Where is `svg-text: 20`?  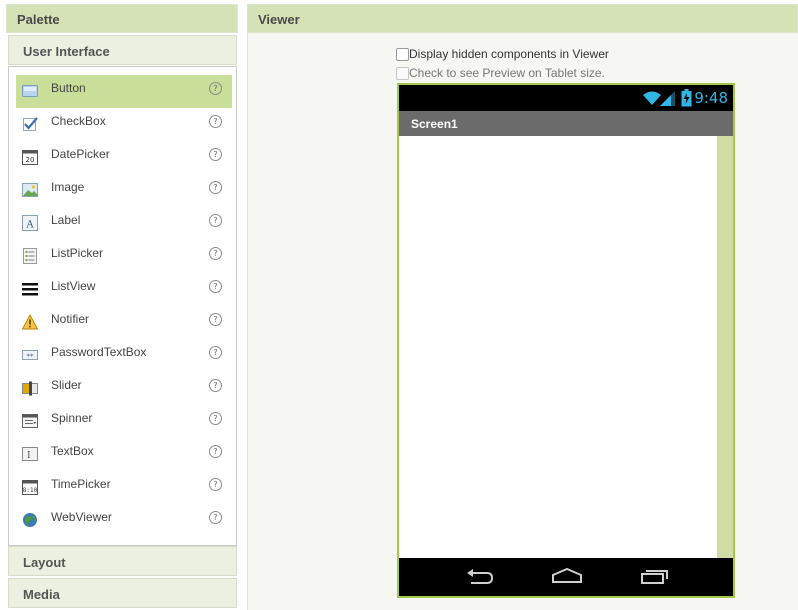
svg-text: 20 is located at coordinates (30, 160).